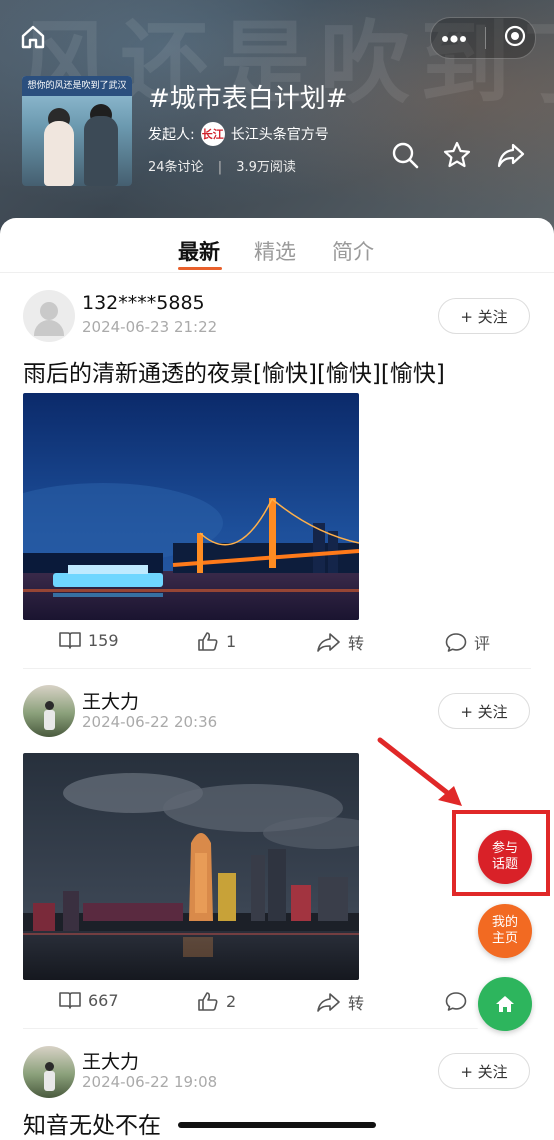 This screenshot has height=1140, width=554. Describe the element at coordinates (405, 155) in the screenshot. I see `search-icon` at that location.